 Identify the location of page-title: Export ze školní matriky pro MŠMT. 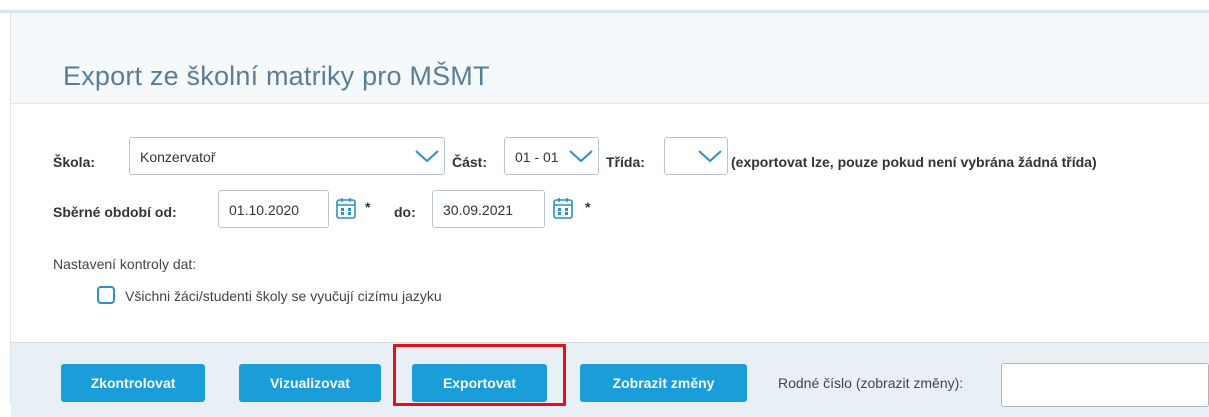
(276, 76).